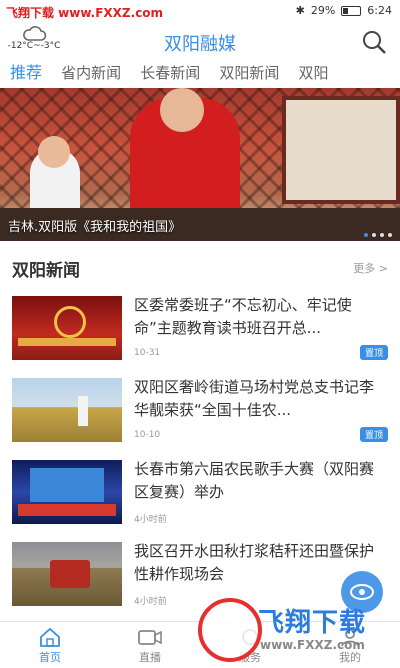  Describe the element at coordinates (54, 152) in the screenshot. I see `banner-child-head` at that location.